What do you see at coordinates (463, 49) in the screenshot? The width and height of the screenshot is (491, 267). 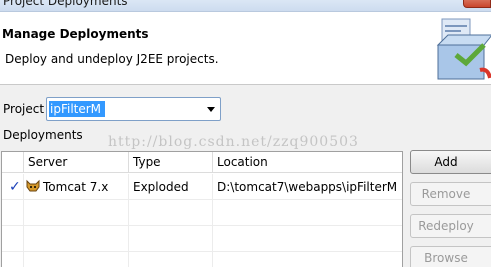 I see `deploy-wizard-icon` at bounding box center [463, 49].